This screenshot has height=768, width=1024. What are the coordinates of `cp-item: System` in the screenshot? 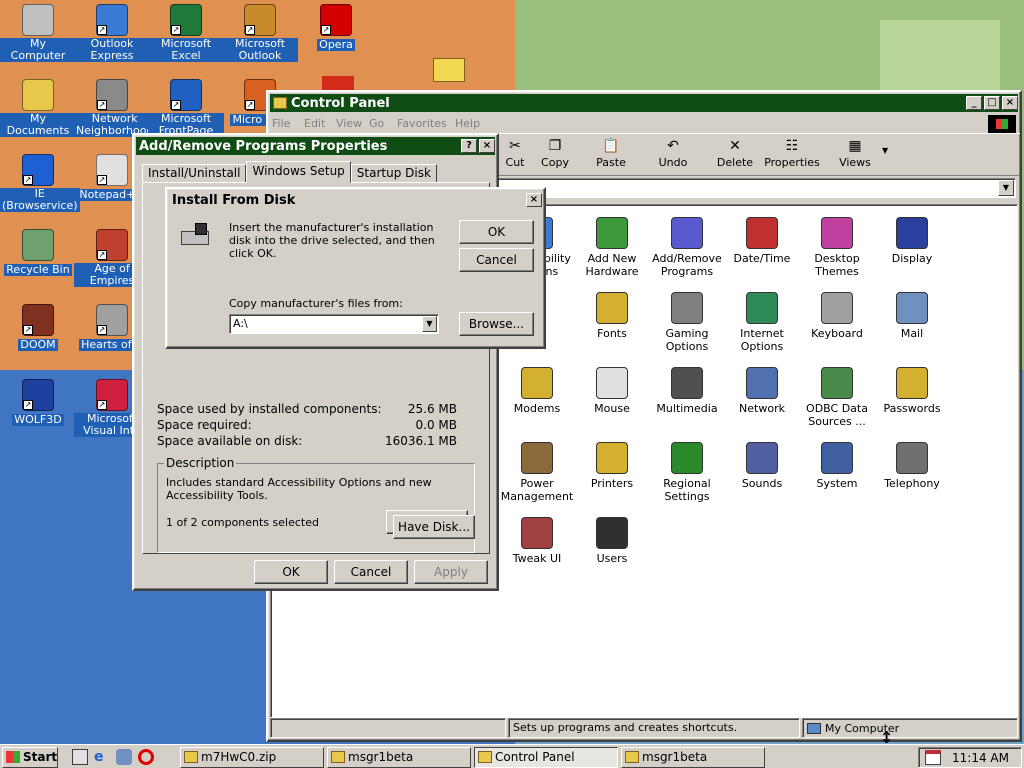 It's located at (837, 466).